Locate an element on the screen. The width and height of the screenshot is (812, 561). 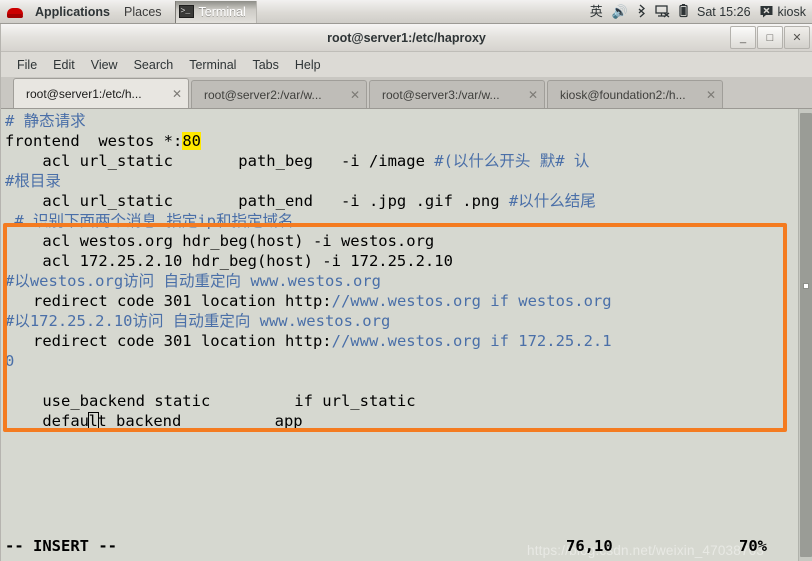
tab-2: root@server3:/var/w... ✕ is located at coordinates (457, 94).